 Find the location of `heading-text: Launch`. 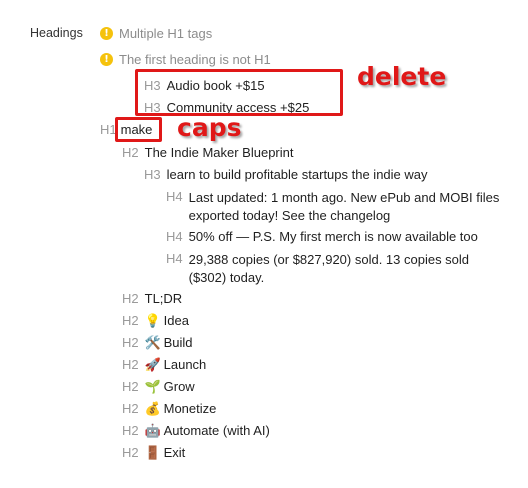

heading-text: Launch is located at coordinates (185, 364).